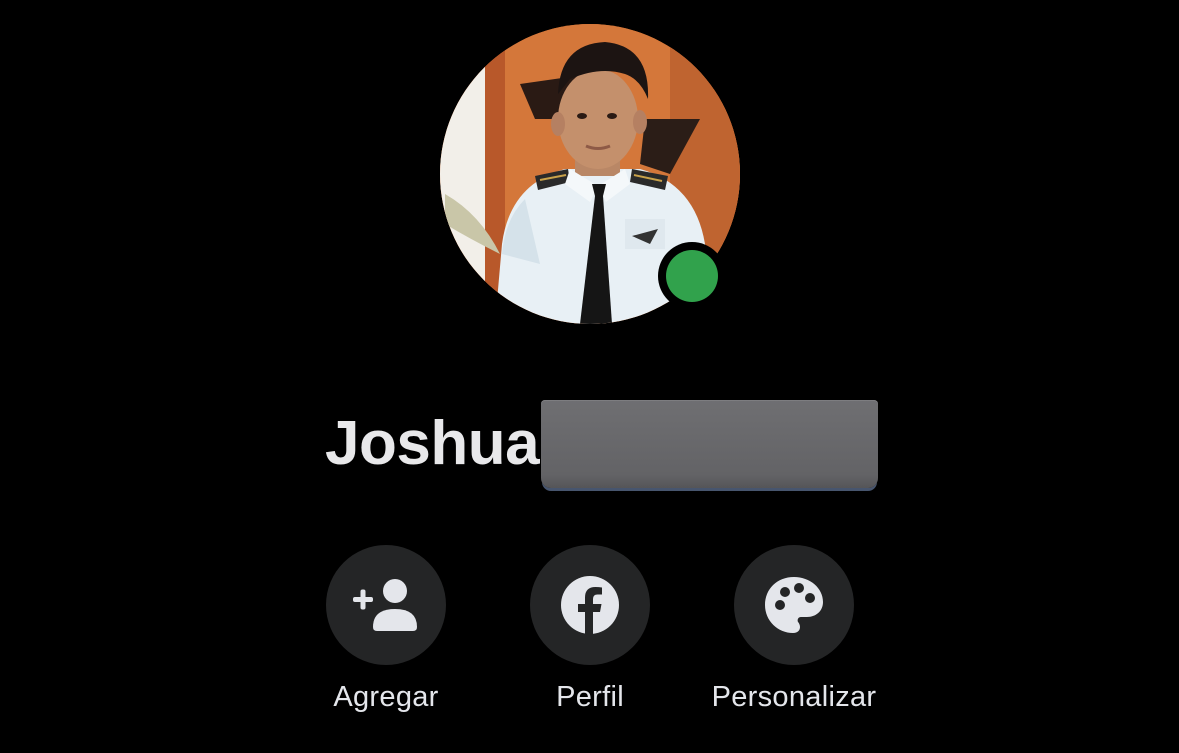 The width and height of the screenshot is (1179, 753). I want to click on customize-button, so click(794, 605).